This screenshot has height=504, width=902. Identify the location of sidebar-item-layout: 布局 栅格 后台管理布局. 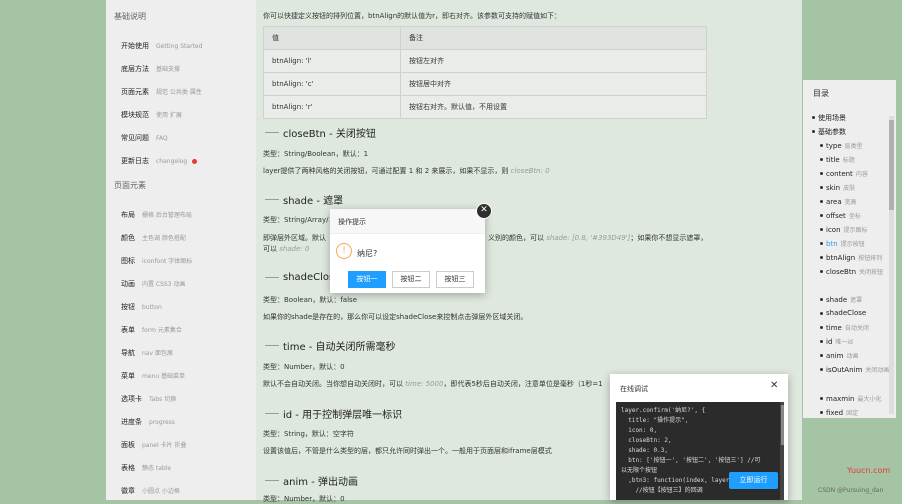
(156, 215).